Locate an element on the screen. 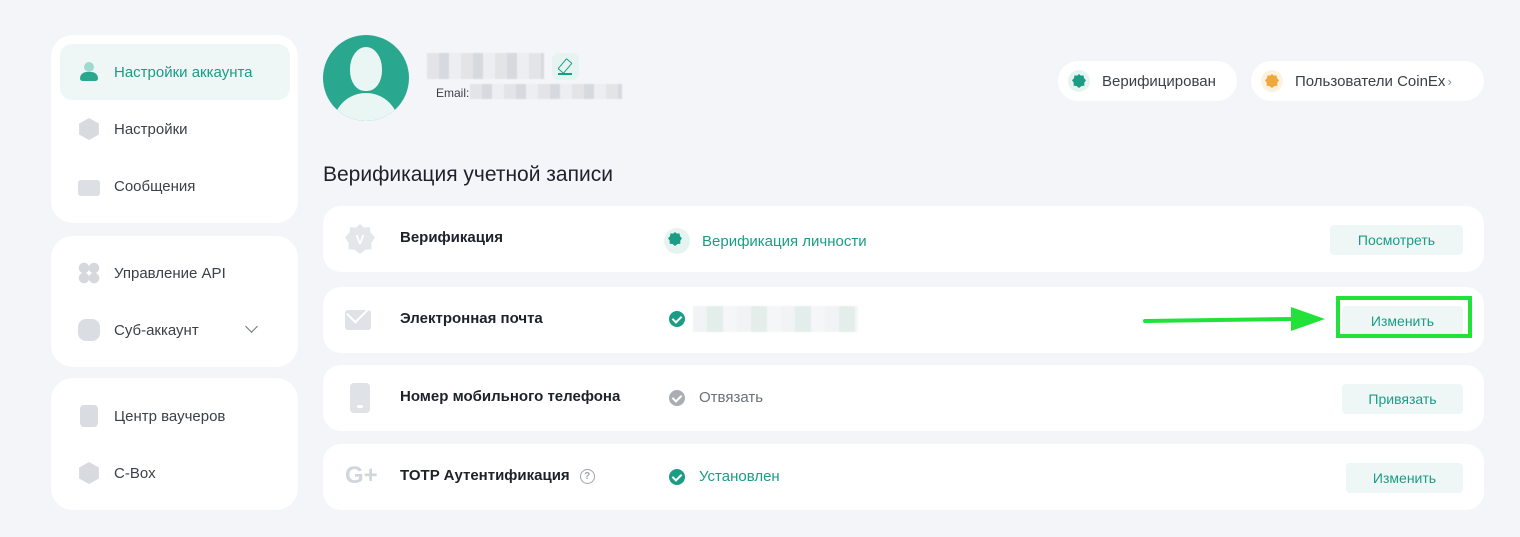 The height and width of the screenshot is (537, 1520). row-status: Отвязать is located at coordinates (716, 397).